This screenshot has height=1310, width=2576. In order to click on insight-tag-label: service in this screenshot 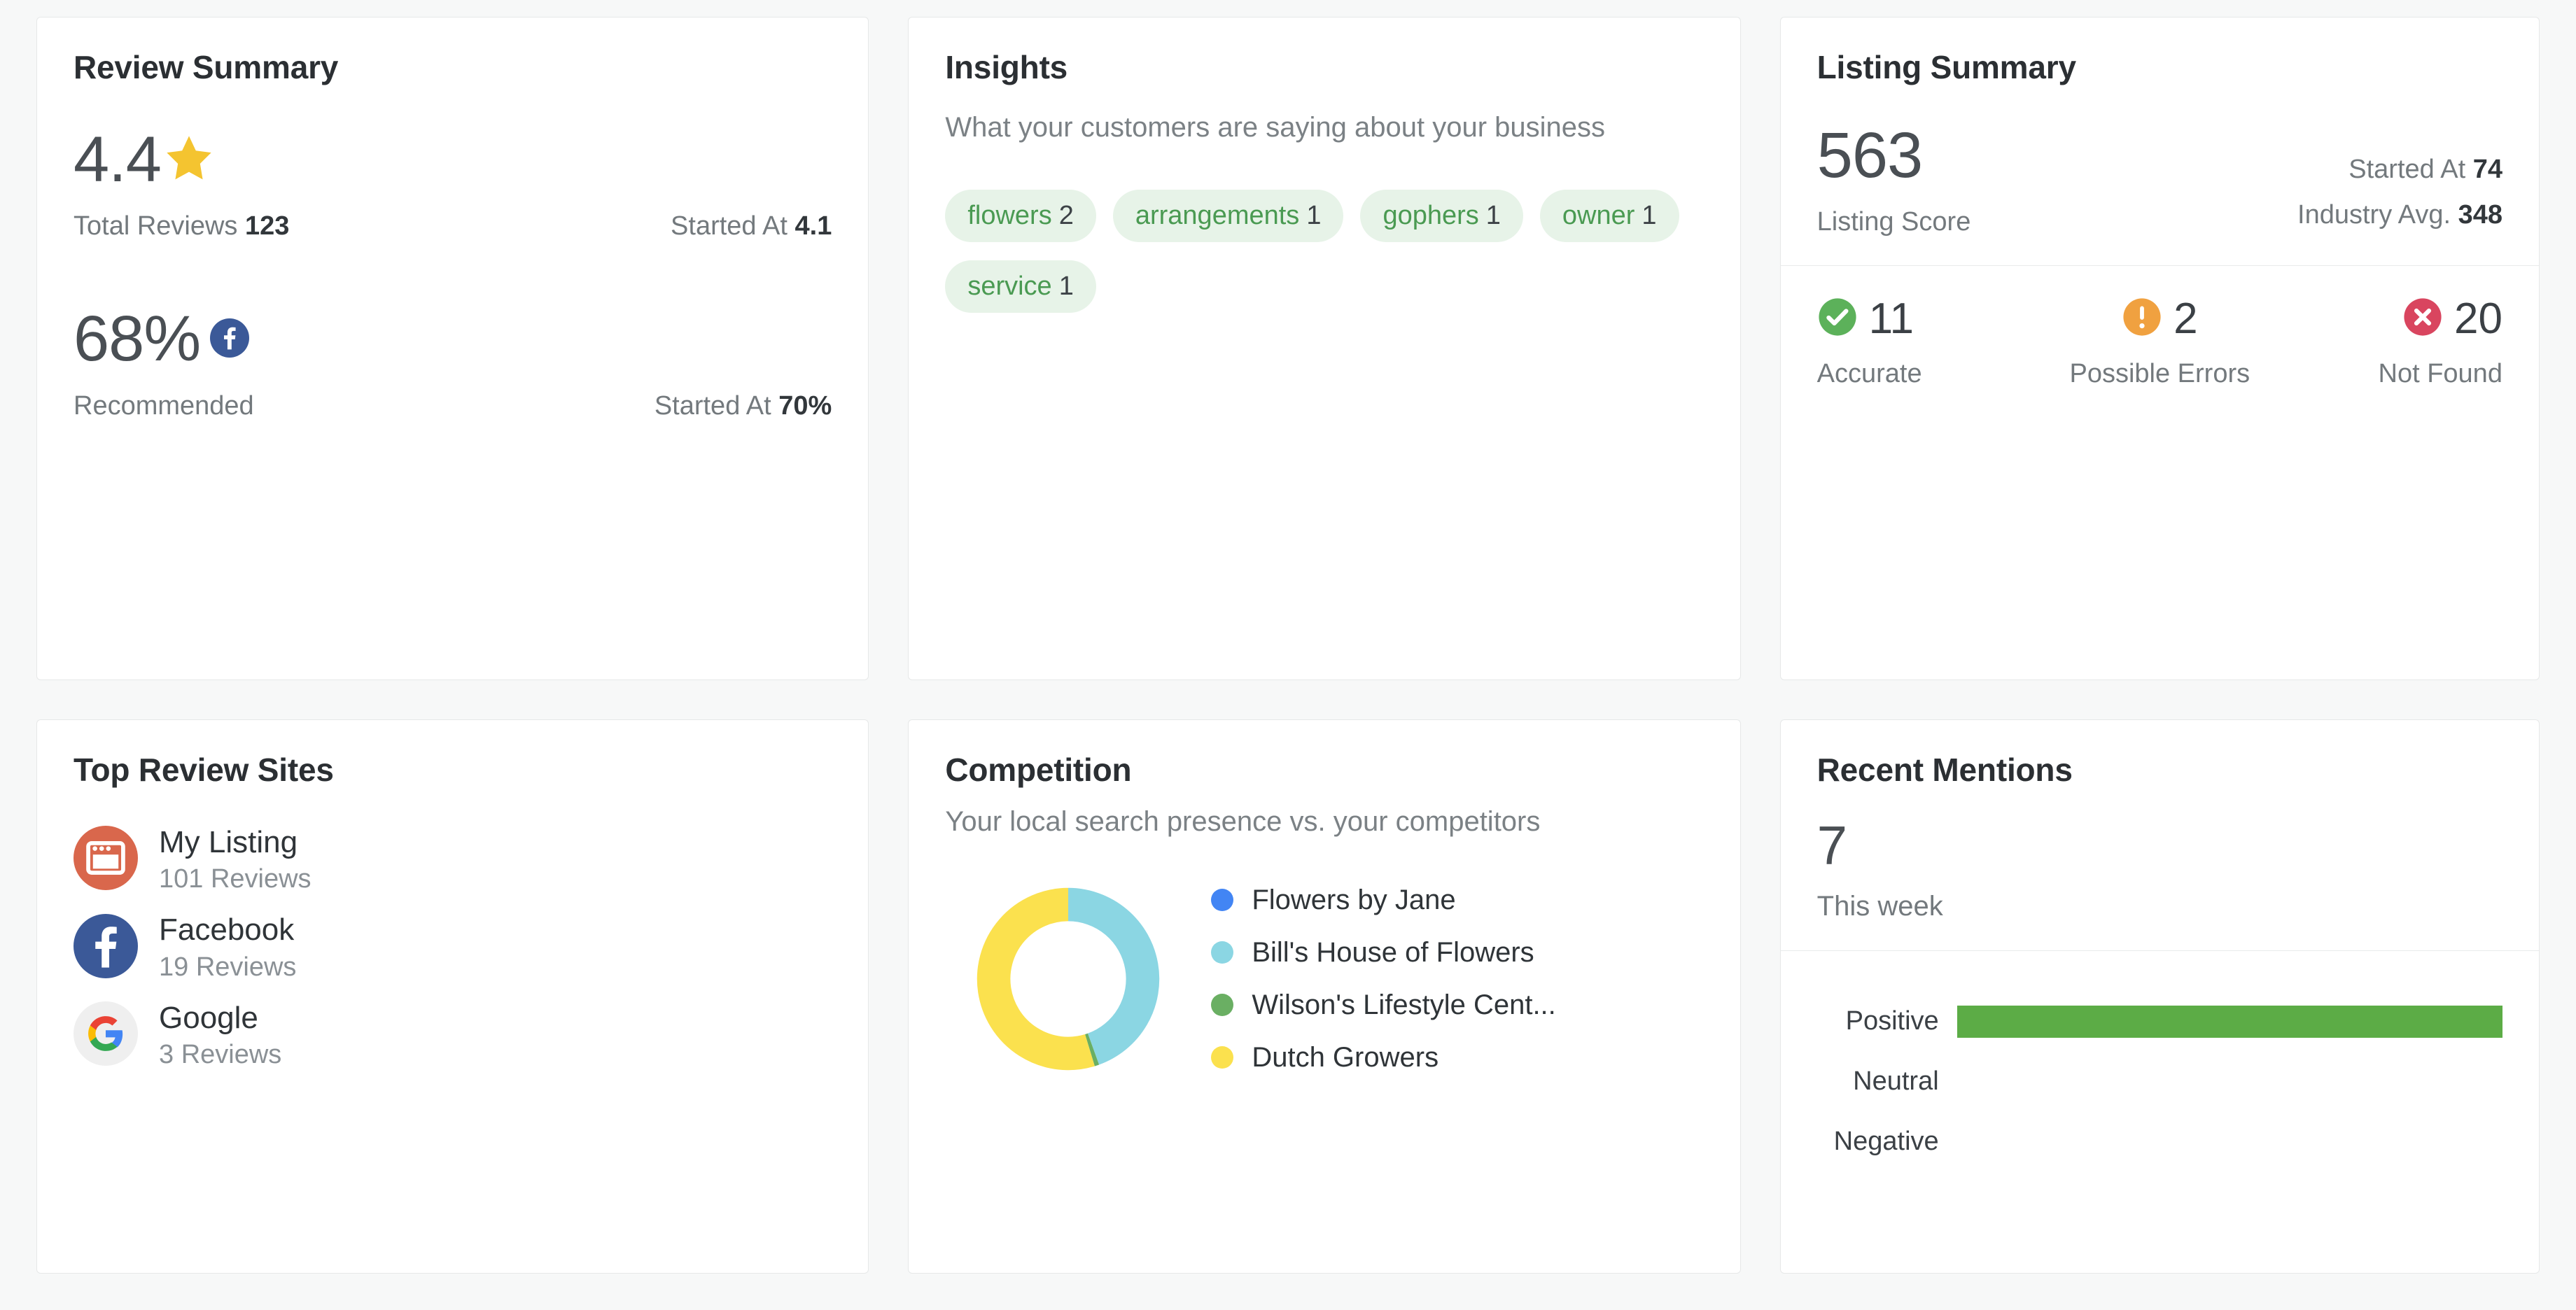, I will do `click(1009, 286)`.